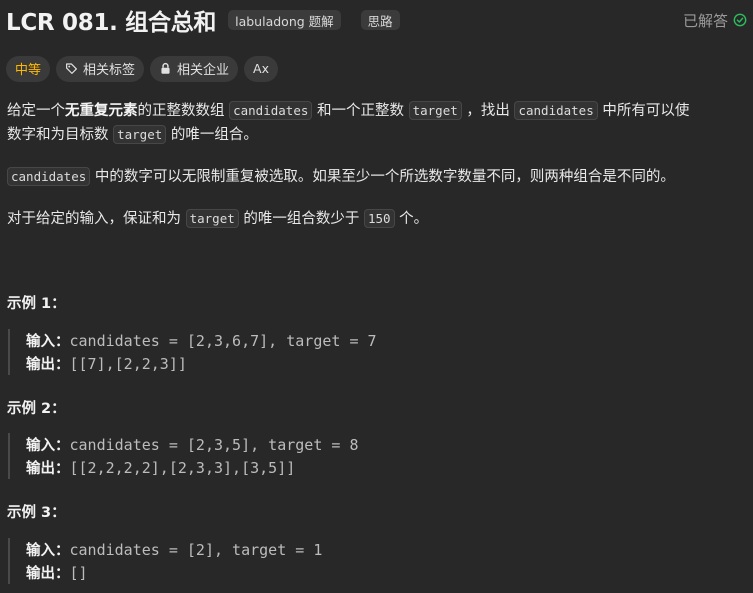  I want to click on example-3-title: 示例 3：, so click(36, 513).